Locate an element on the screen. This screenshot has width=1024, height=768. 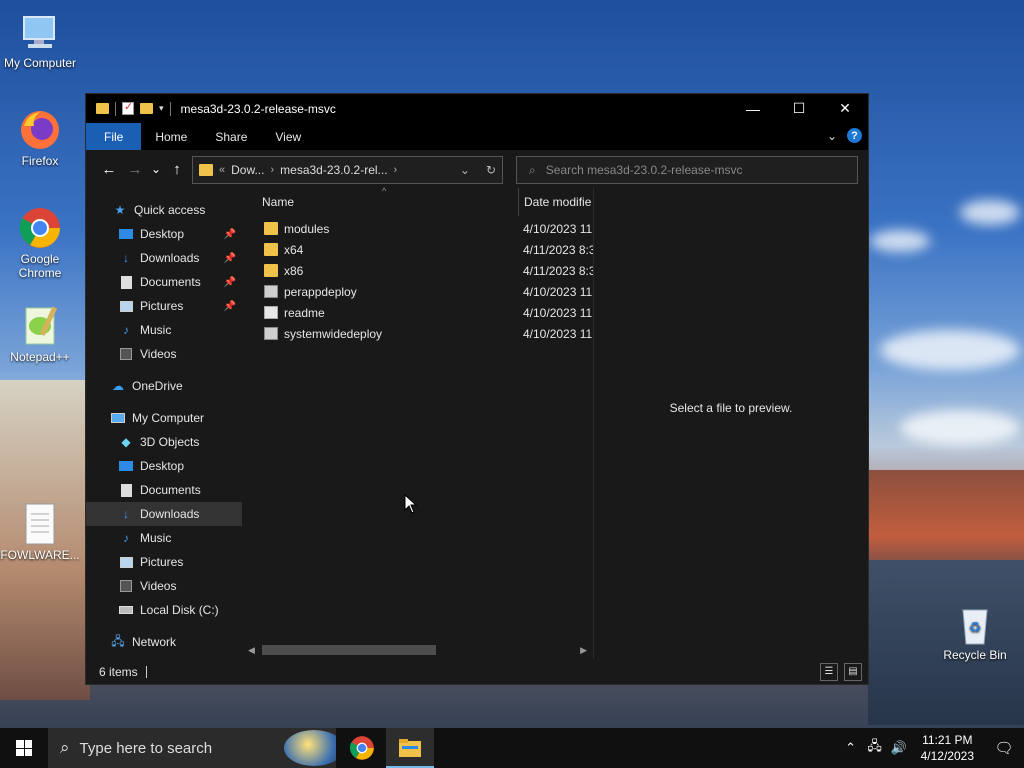
notification-center-icon: 🗨 is located at coordinates (1004, 748).